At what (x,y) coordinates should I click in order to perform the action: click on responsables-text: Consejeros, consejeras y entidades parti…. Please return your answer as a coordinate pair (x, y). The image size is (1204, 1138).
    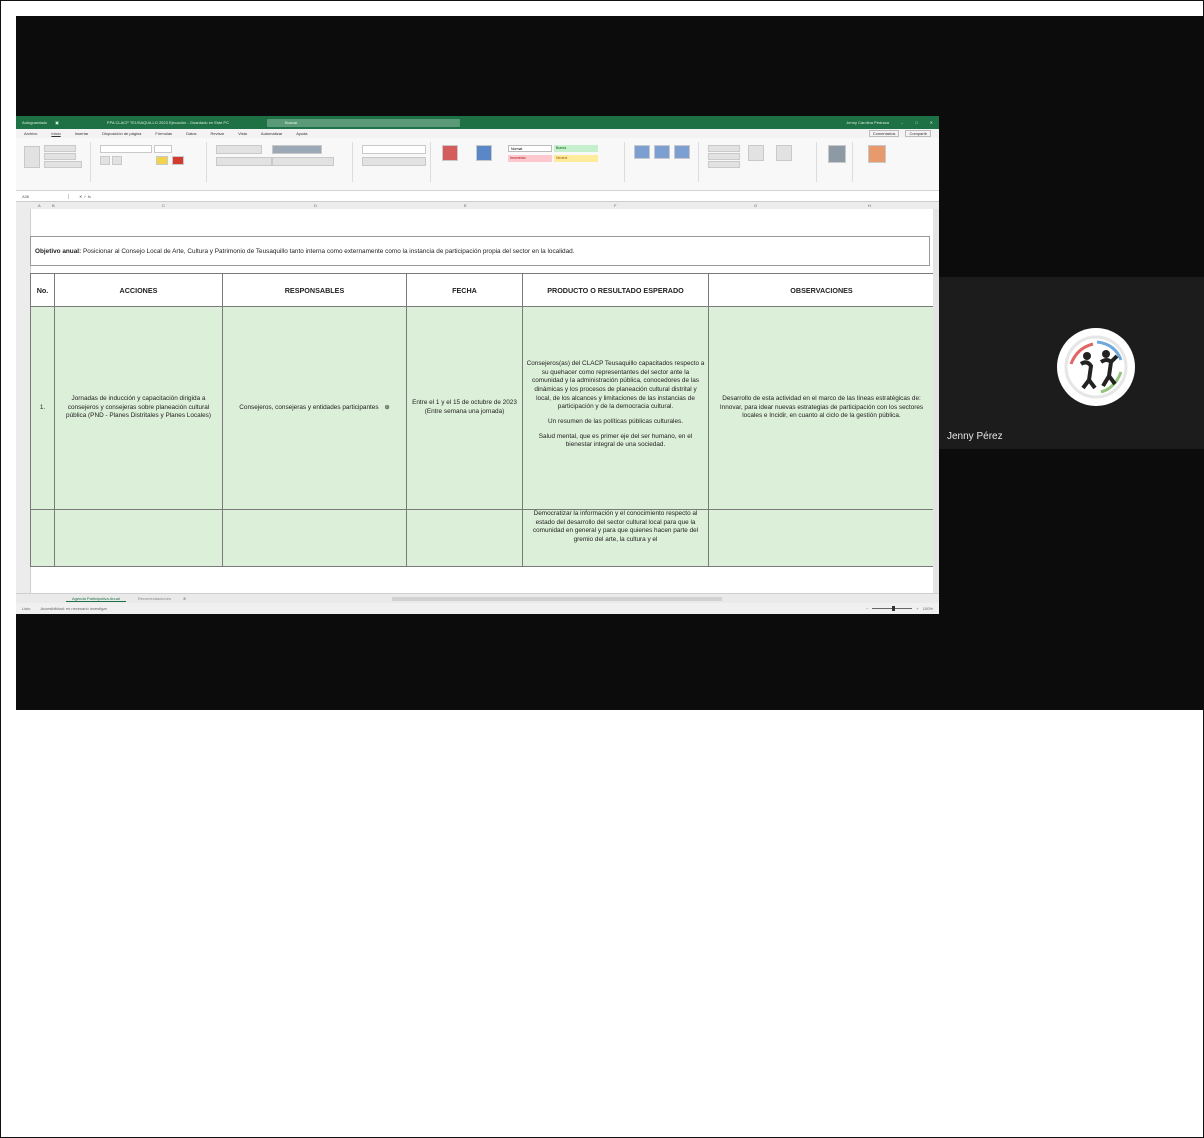
    Looking at the image, I should click on (309, 407).